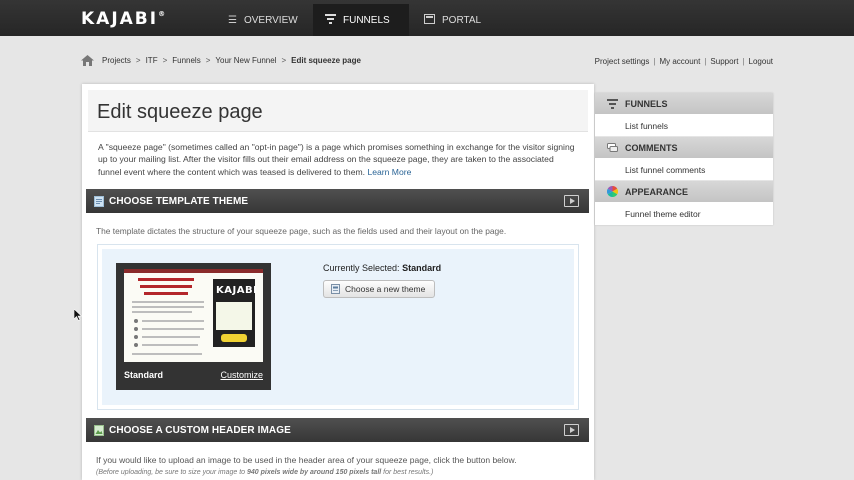 The width and height of the screenshot is (854, 480). I want to click on image-icon, so click(99, 430).